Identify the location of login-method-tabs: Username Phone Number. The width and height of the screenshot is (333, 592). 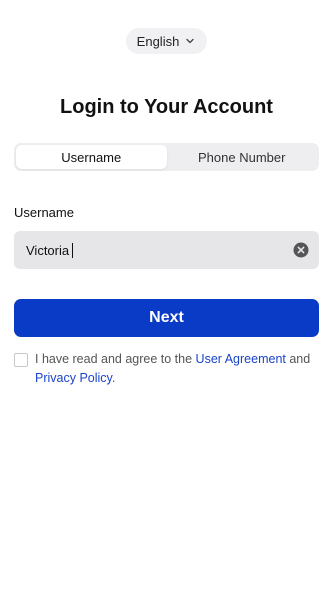
(166, 157).